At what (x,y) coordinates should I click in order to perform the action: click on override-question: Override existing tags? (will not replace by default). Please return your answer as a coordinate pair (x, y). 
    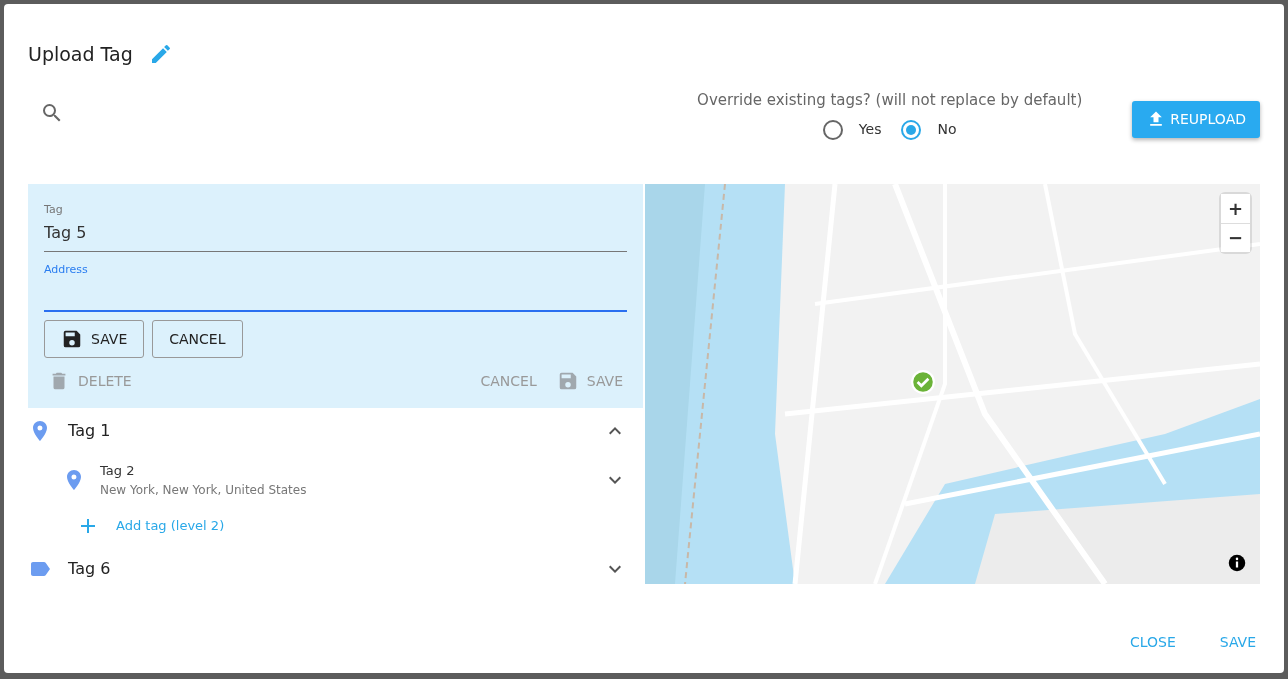
    Looking at the image, I should click on (890, 100).